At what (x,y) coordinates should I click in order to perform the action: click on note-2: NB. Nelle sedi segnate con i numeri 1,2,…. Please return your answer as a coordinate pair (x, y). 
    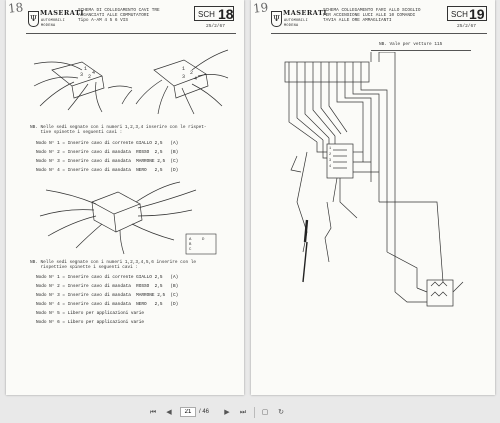
    Looking at the image, I should click on (113, 265).